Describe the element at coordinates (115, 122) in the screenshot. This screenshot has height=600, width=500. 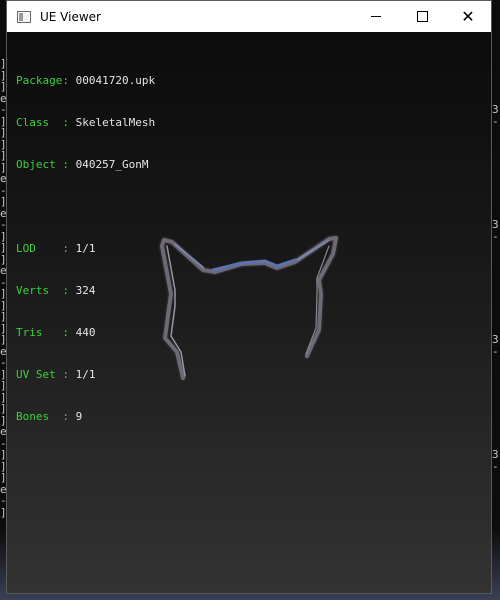
I see `class-value: SkeletalMesh` at that location.